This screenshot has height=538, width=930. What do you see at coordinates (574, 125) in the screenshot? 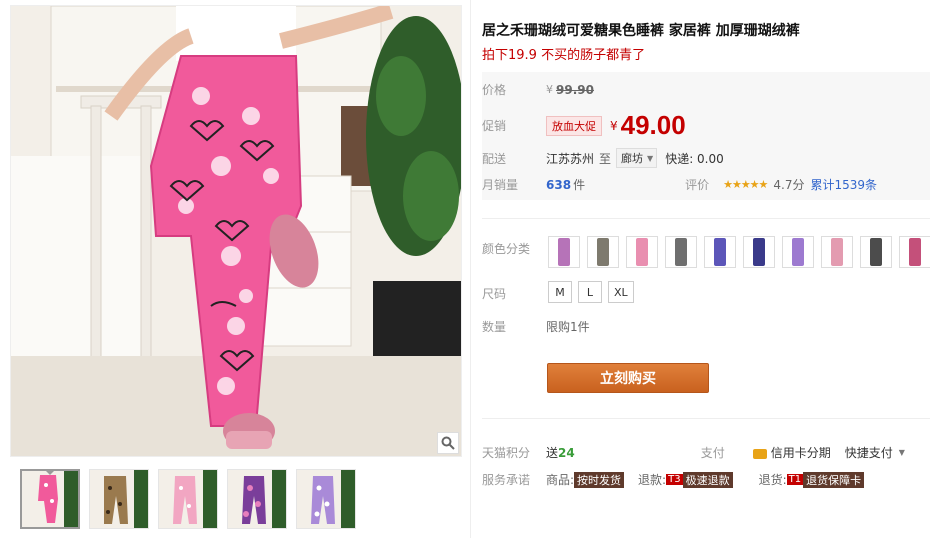
I see `promo-tag: 放血大促` at bounding box center [574, 125].